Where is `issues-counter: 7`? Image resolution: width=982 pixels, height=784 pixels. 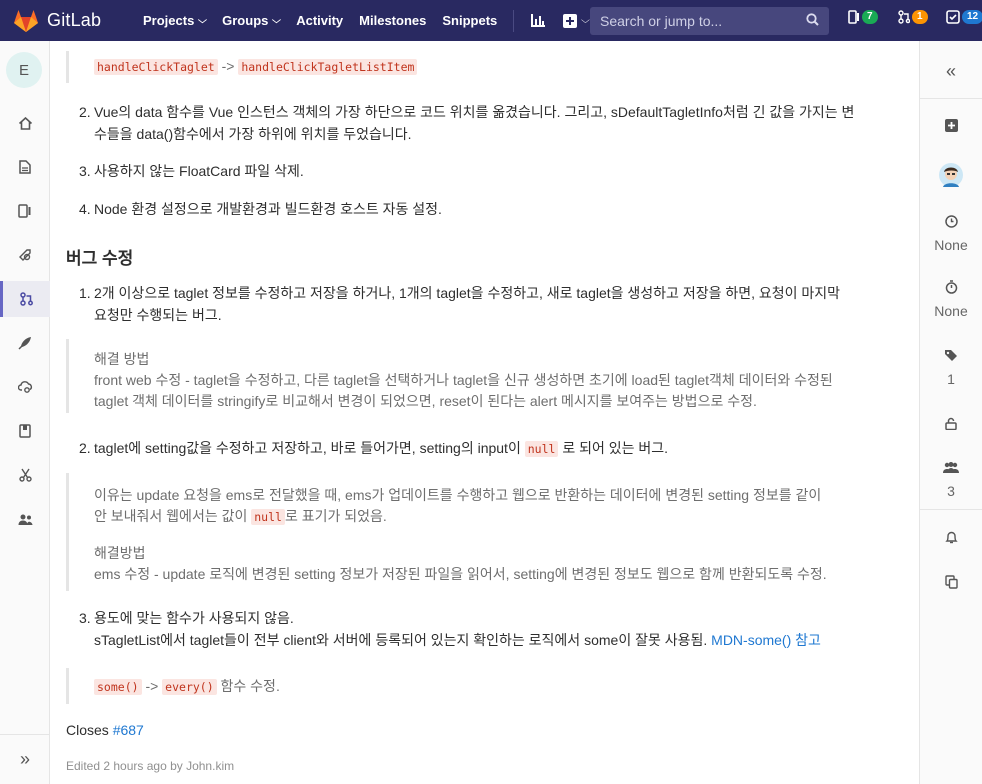
issues-counter: 7 is located at coordinates (863, 17).